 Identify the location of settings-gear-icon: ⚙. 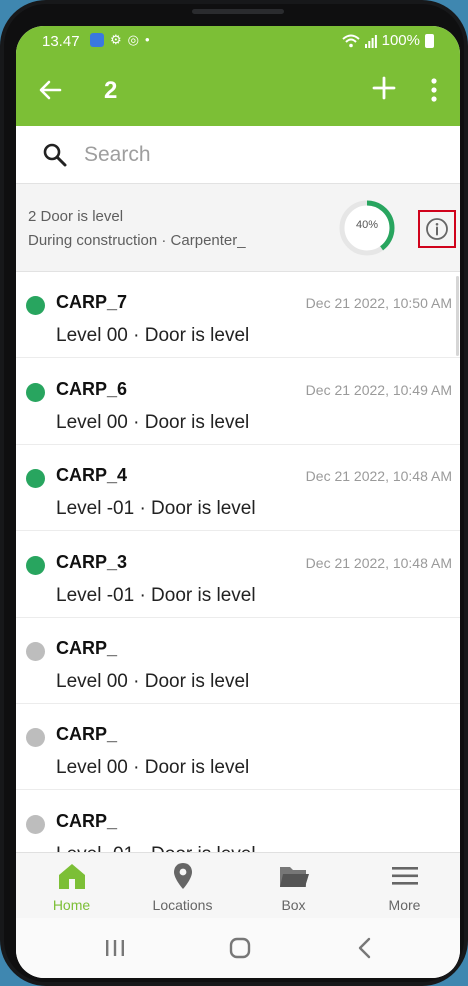
(116, 39).